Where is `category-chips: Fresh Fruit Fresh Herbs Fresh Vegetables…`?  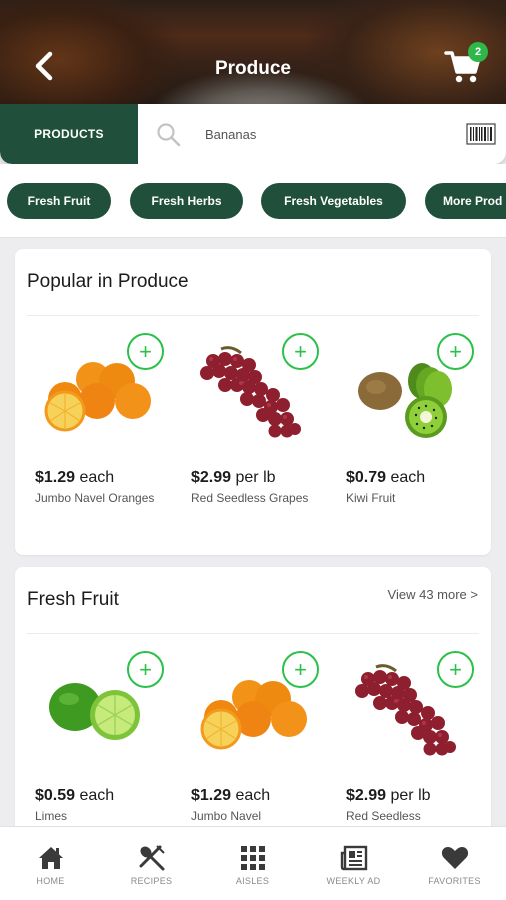 category-chips: Fresh Fruit Fresh Herbs Fresh Vegetables… is located at coordinates (253, 201).